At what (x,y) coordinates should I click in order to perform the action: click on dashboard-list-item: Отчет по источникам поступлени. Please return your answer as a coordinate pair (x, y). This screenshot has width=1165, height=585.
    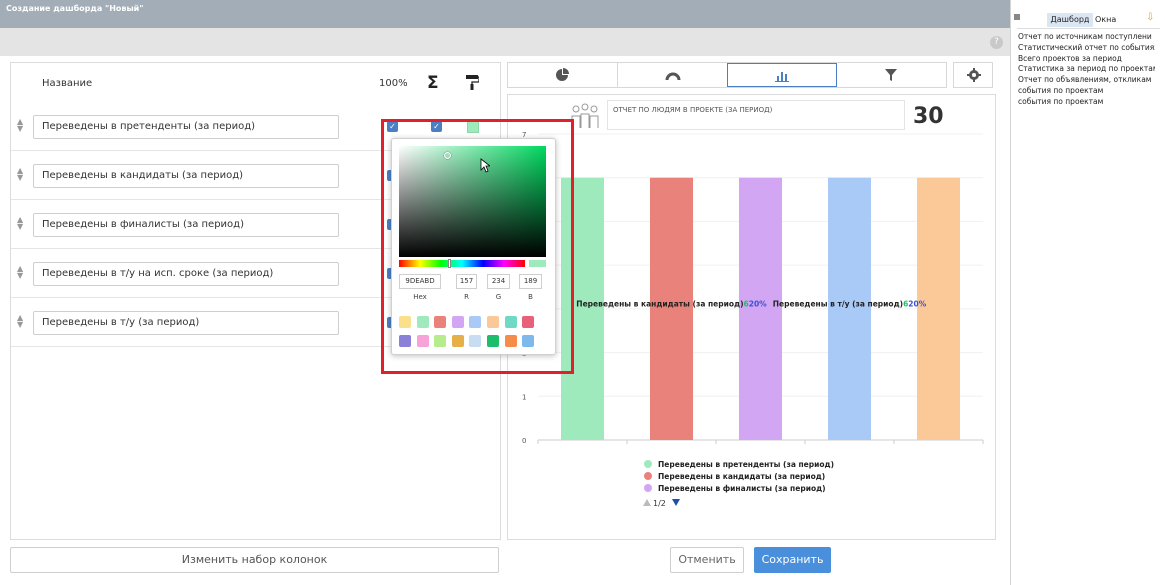
    Looking at the image, I should click on (1086, 36).